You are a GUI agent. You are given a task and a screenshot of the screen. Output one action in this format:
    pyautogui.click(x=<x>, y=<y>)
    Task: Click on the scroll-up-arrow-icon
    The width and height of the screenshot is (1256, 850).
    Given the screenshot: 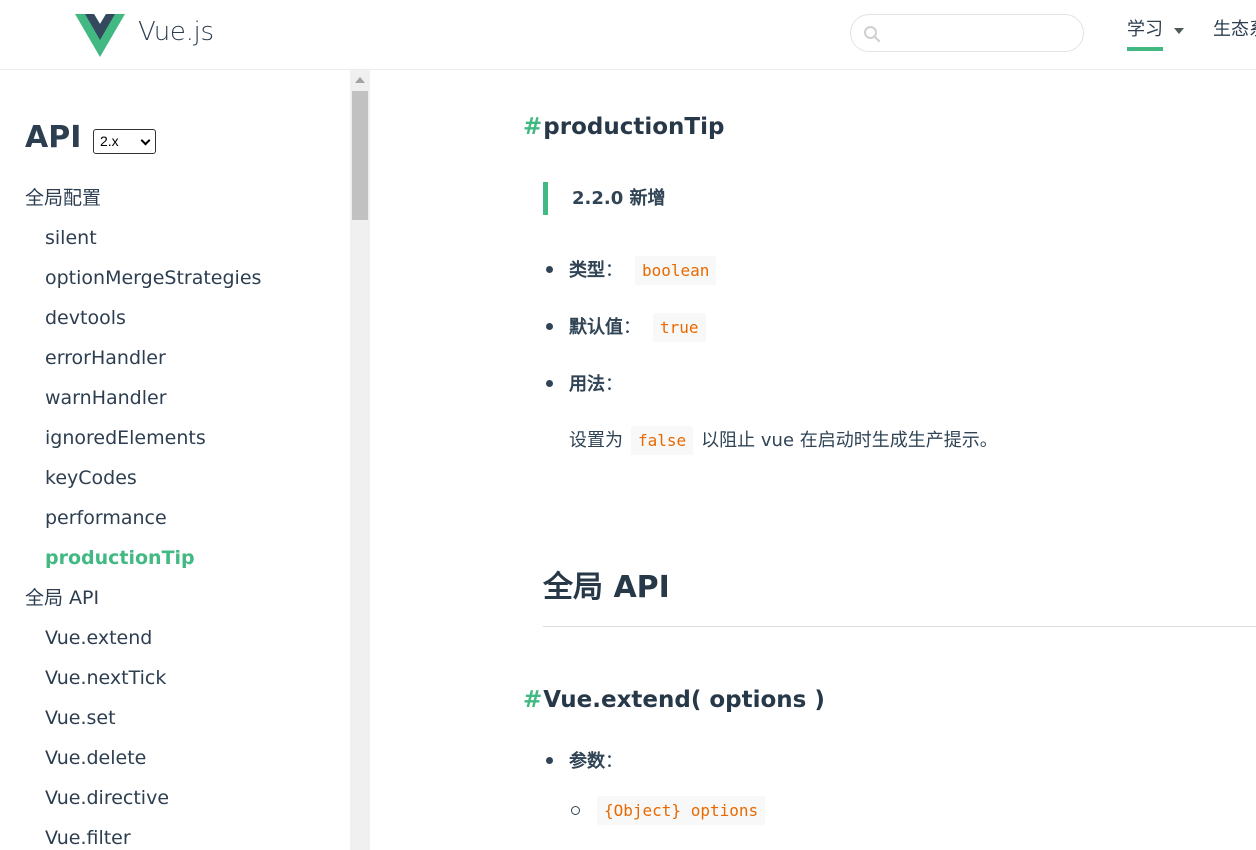 What is the action you would take?
    pyautogui.click(x=360, y=80)
    